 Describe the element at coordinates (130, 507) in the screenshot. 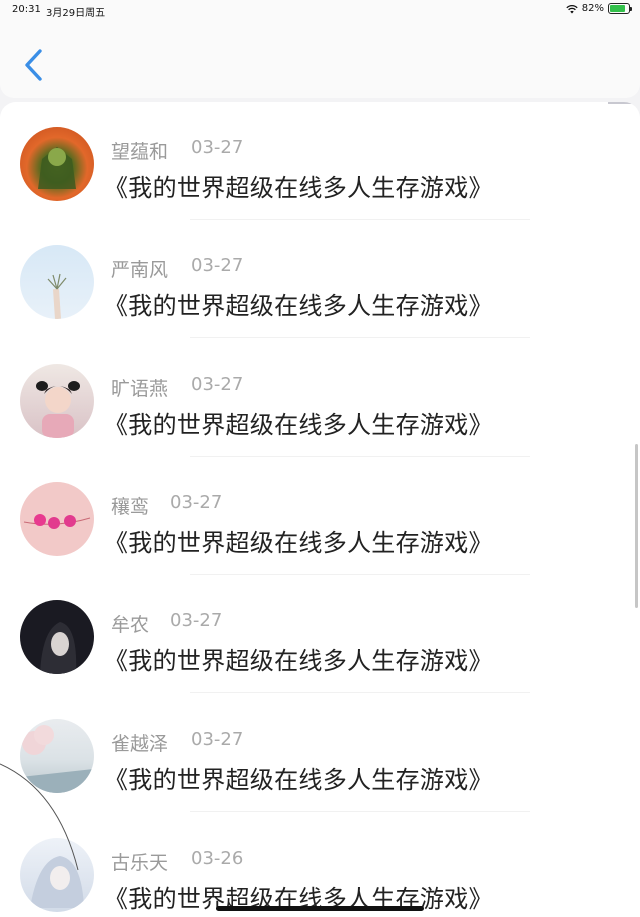

I see `author-name: 穰鸾` at that location.